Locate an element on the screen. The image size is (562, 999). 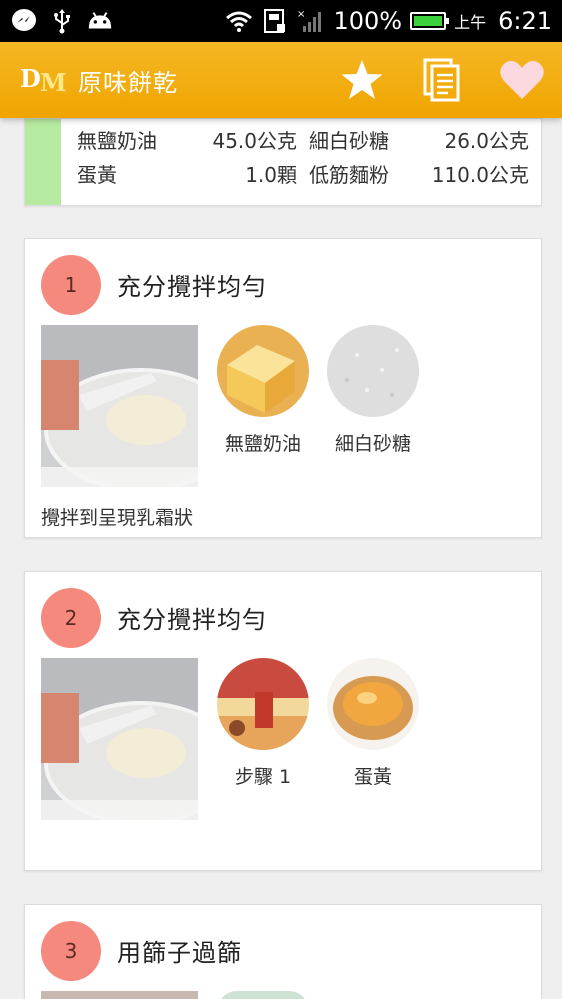
messenger-icon is located at coordinates (24, 21).